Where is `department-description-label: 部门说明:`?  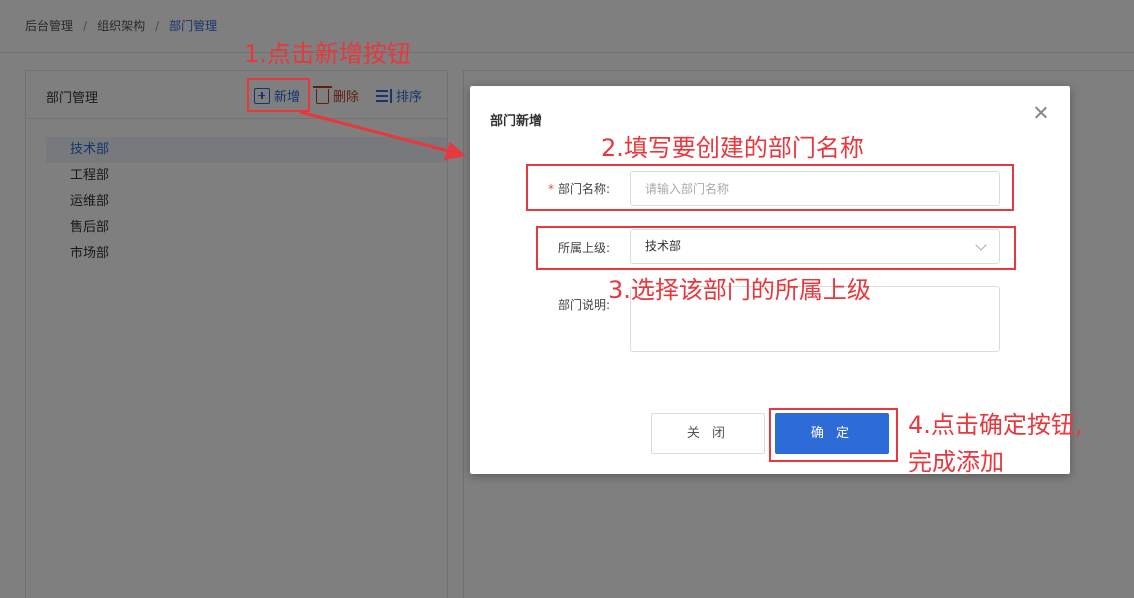 department-description-label: 部门说明: is located at coordinates (583, 305).